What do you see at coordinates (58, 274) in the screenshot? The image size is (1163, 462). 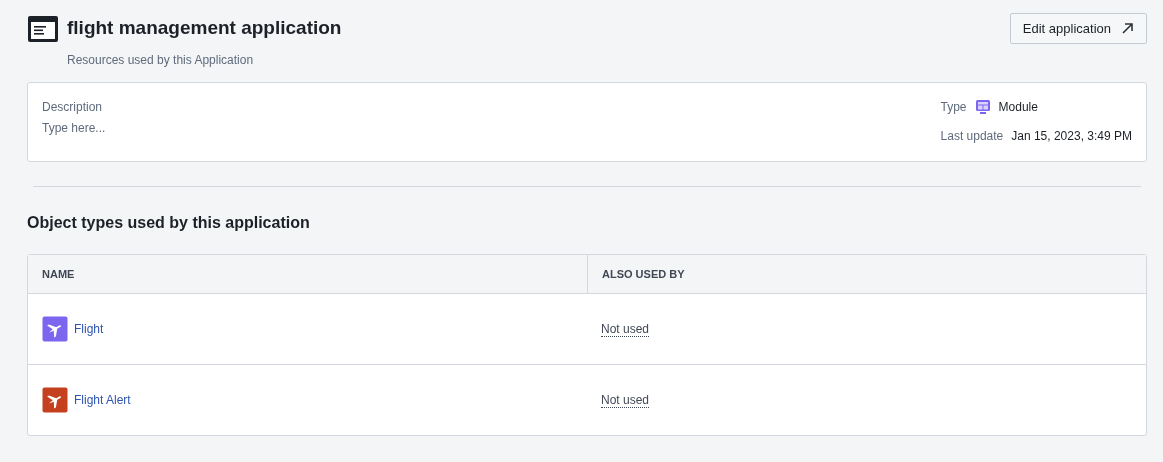 I see `column-header: NAME` at bounding box center [58, 274].